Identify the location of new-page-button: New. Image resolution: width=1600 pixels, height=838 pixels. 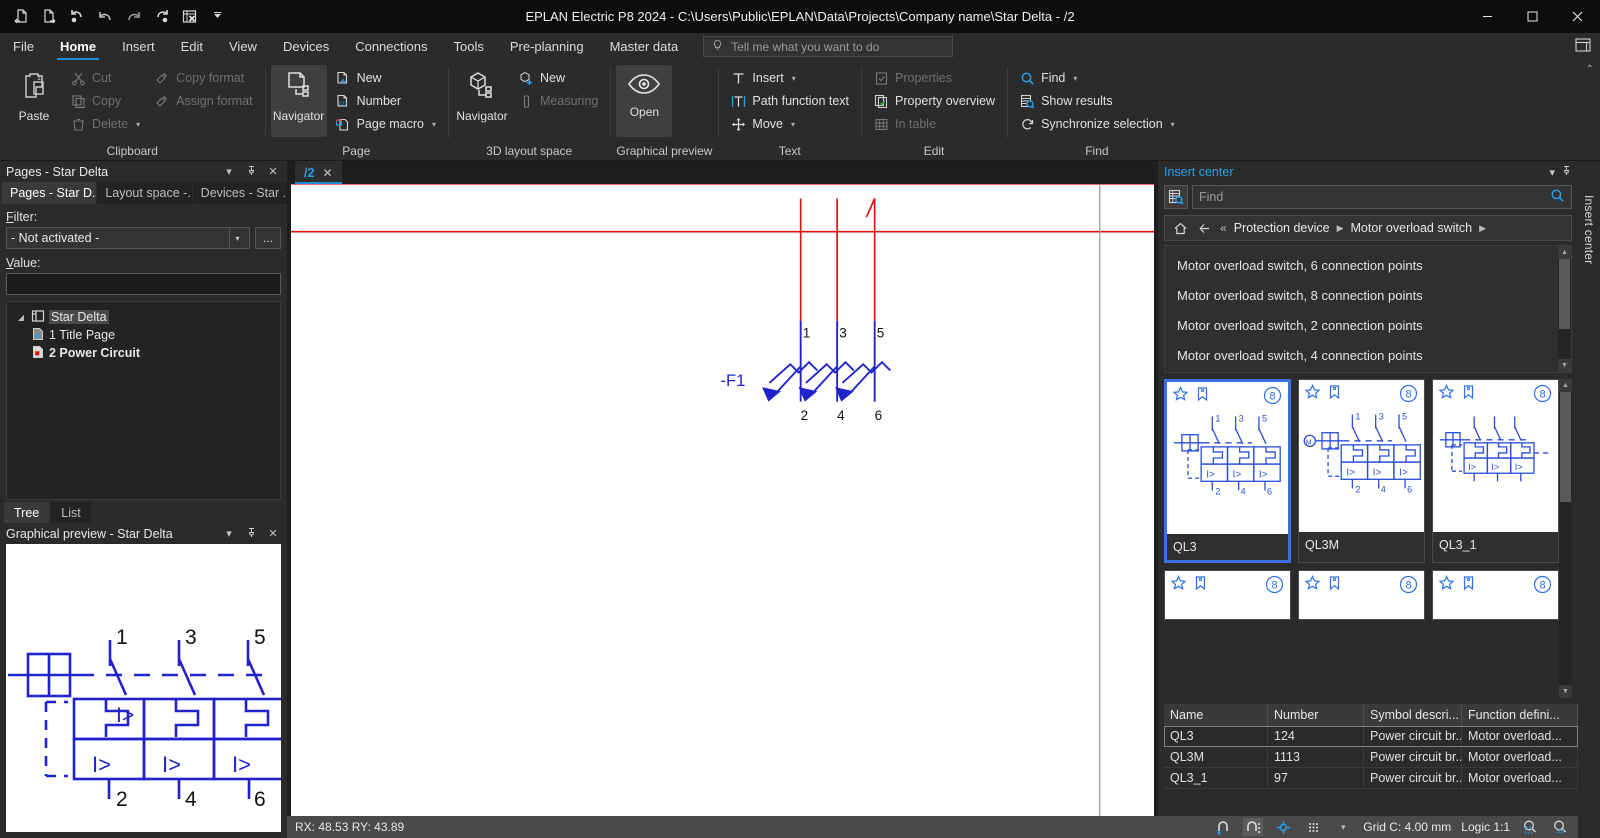
(385, 78).